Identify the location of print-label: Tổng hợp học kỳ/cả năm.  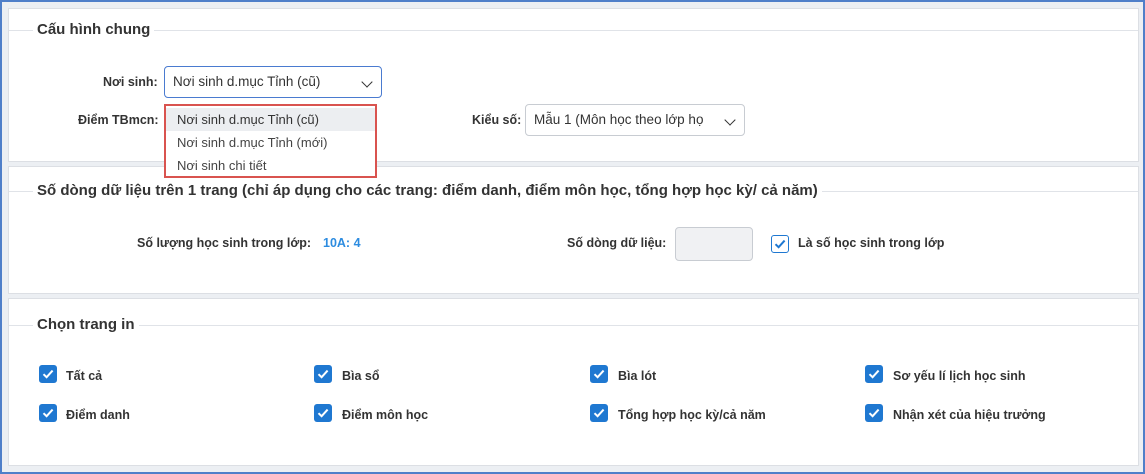
(692, 415).